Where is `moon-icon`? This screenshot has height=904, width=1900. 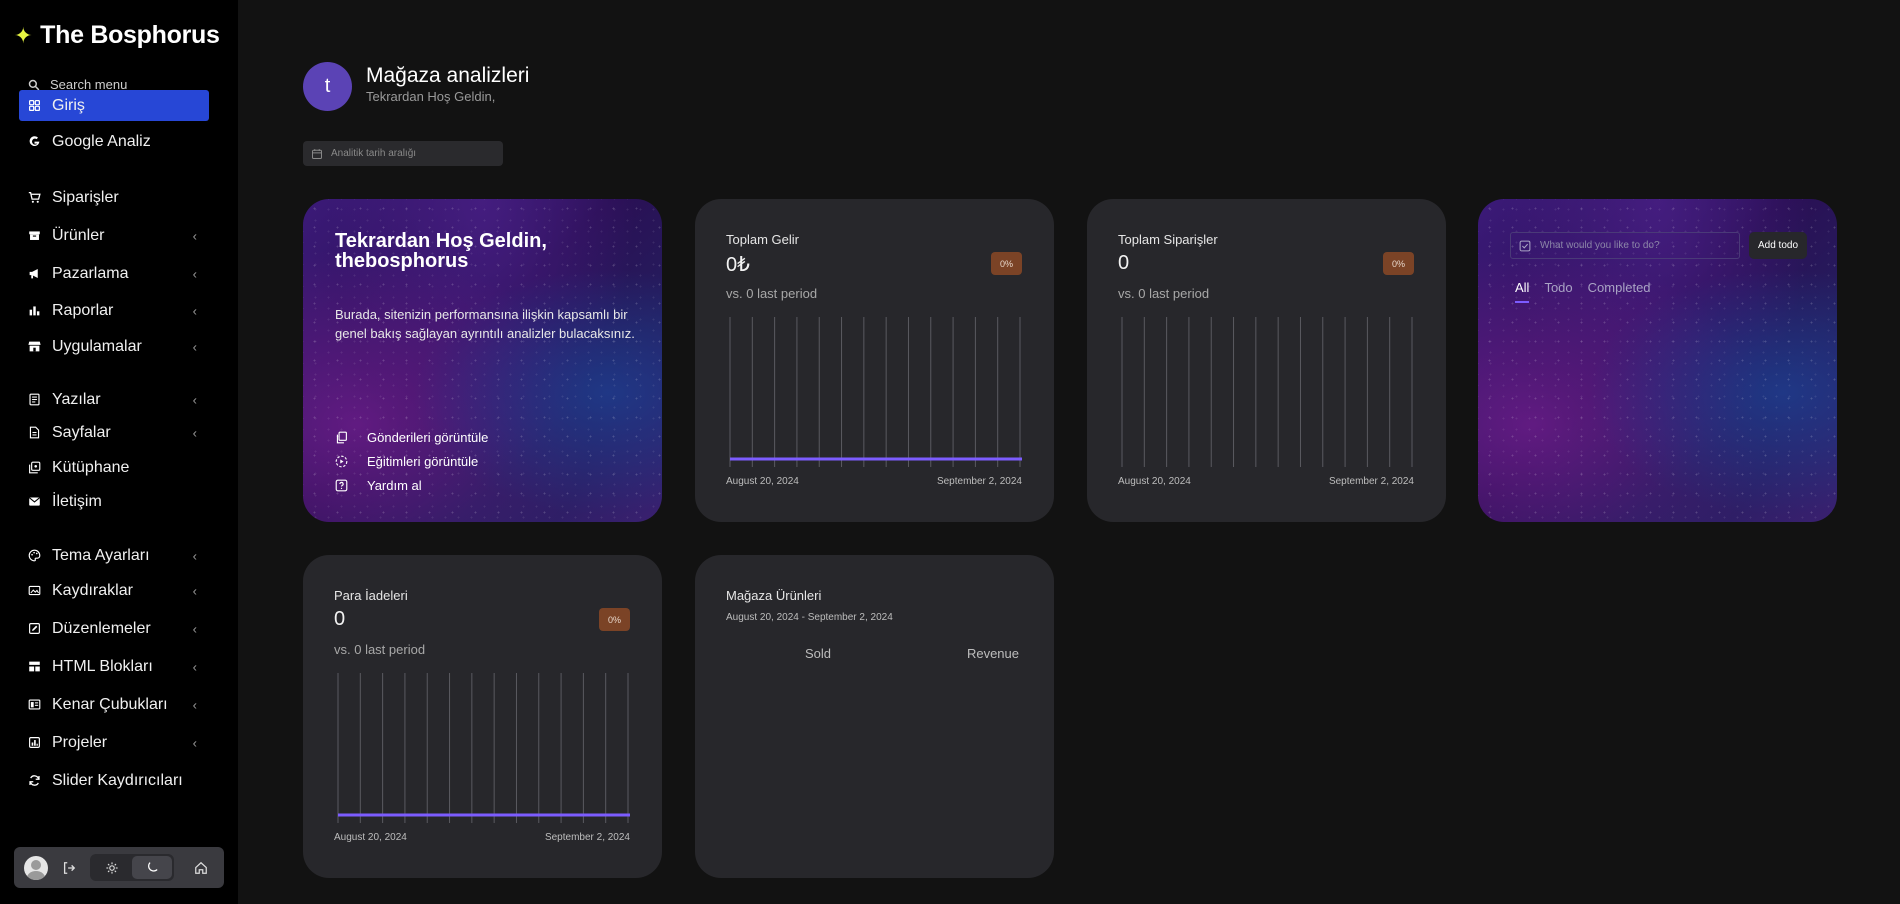
moon-icon is located at coordinates (152, 867).